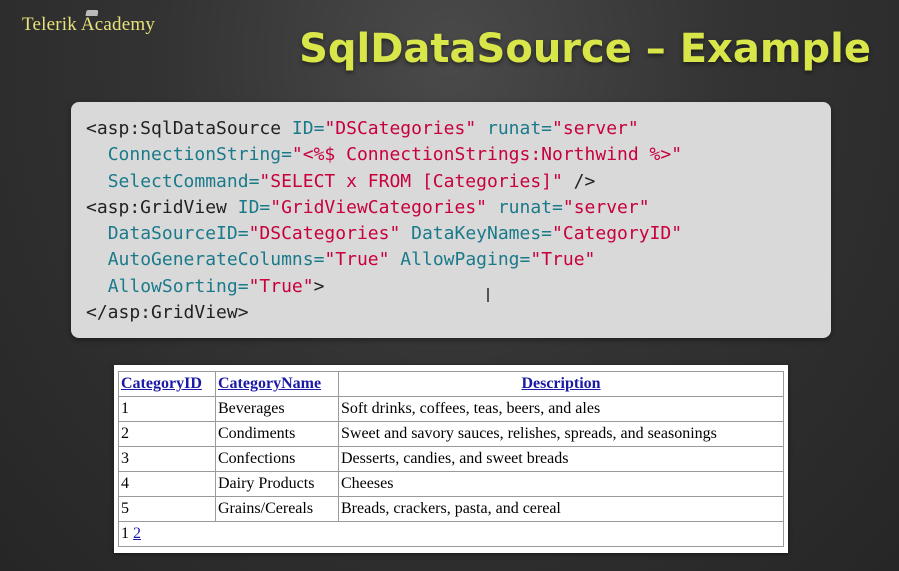 The image size is (899, 571). I want to click on pager-current-page: 1, so click(125, 533).